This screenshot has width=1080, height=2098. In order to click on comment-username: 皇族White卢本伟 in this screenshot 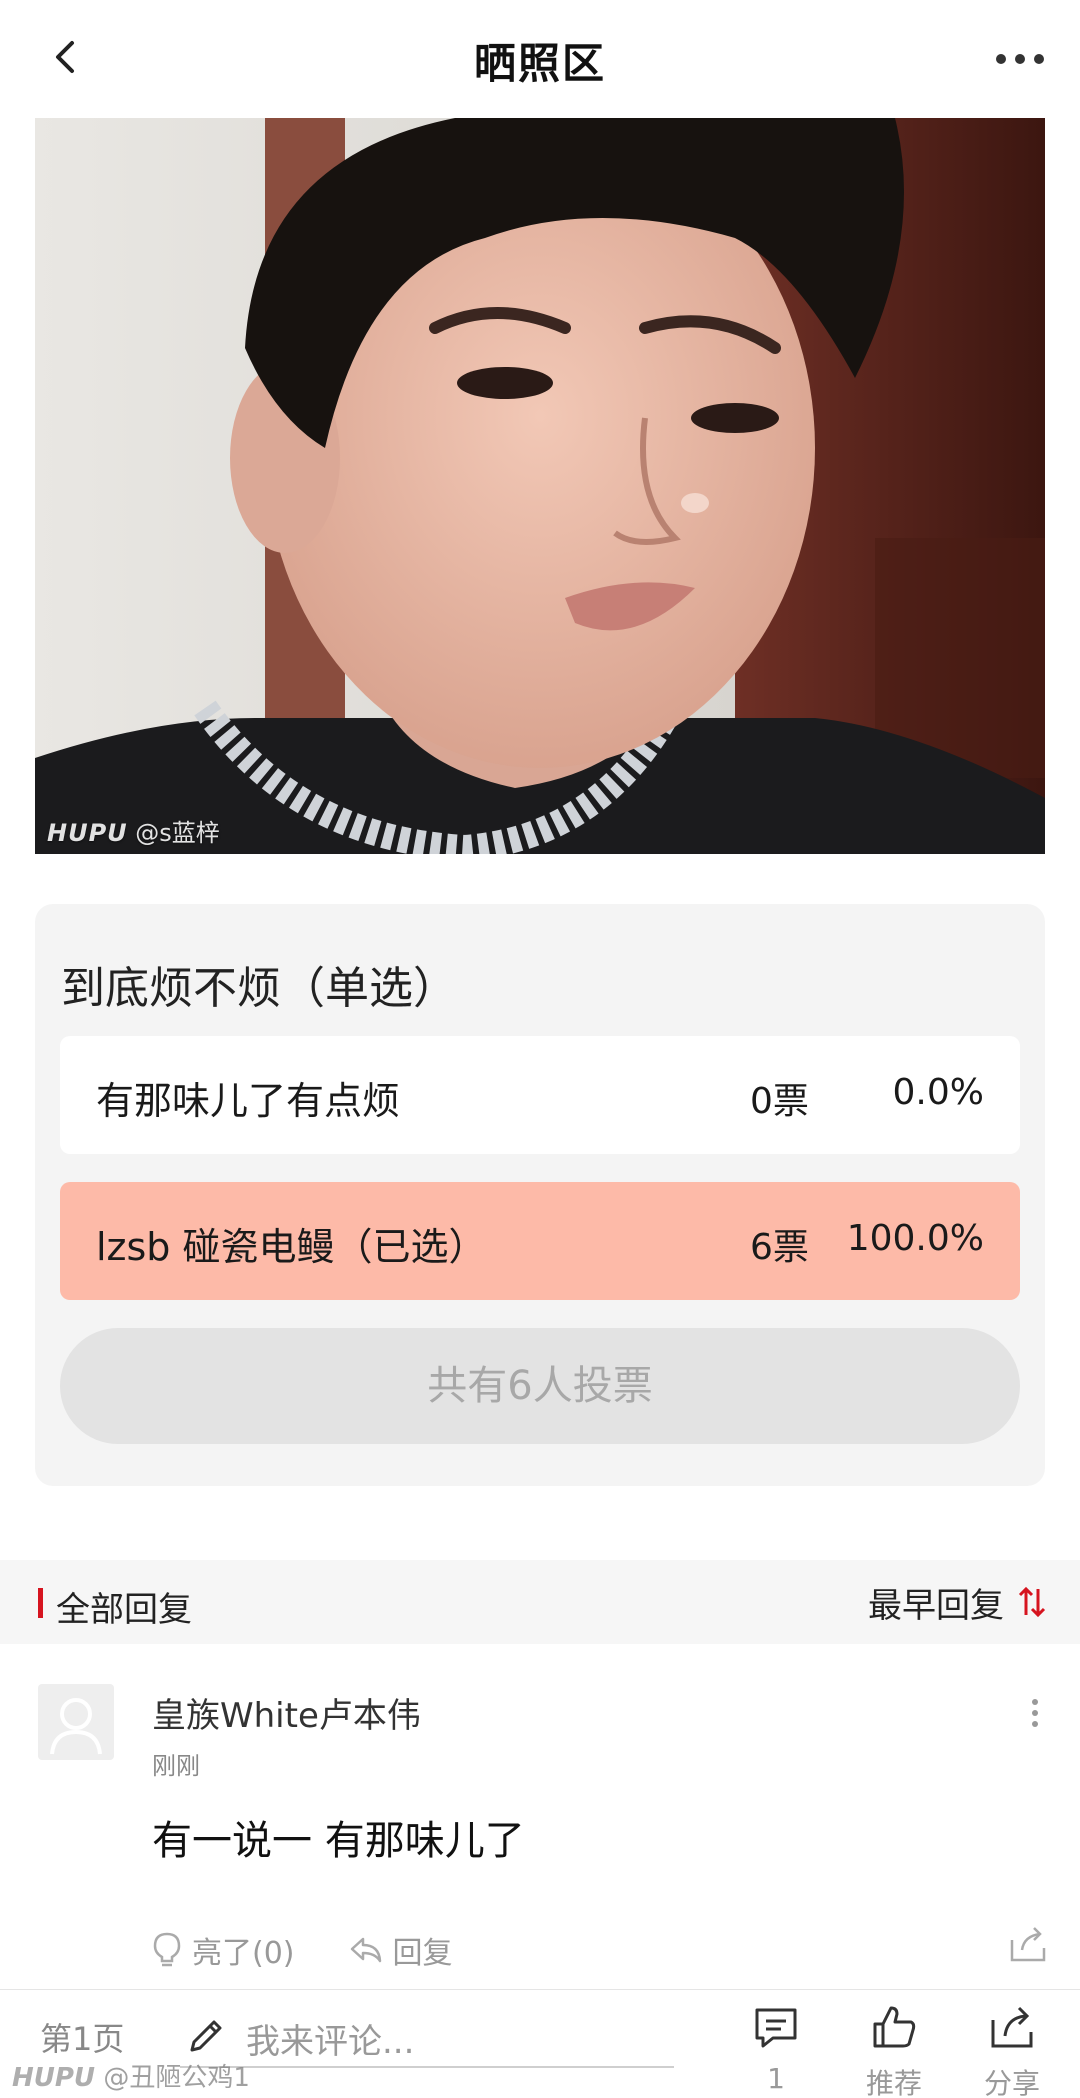, I will do `click(286, 1712)`.